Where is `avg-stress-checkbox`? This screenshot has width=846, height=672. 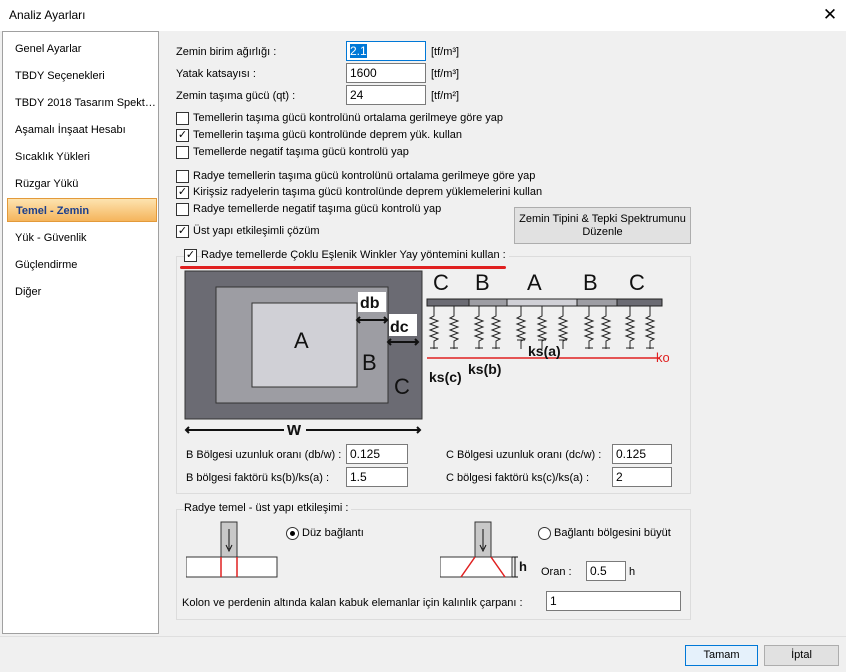
avg-stress-checkbox is located at coordinates (182, 118).